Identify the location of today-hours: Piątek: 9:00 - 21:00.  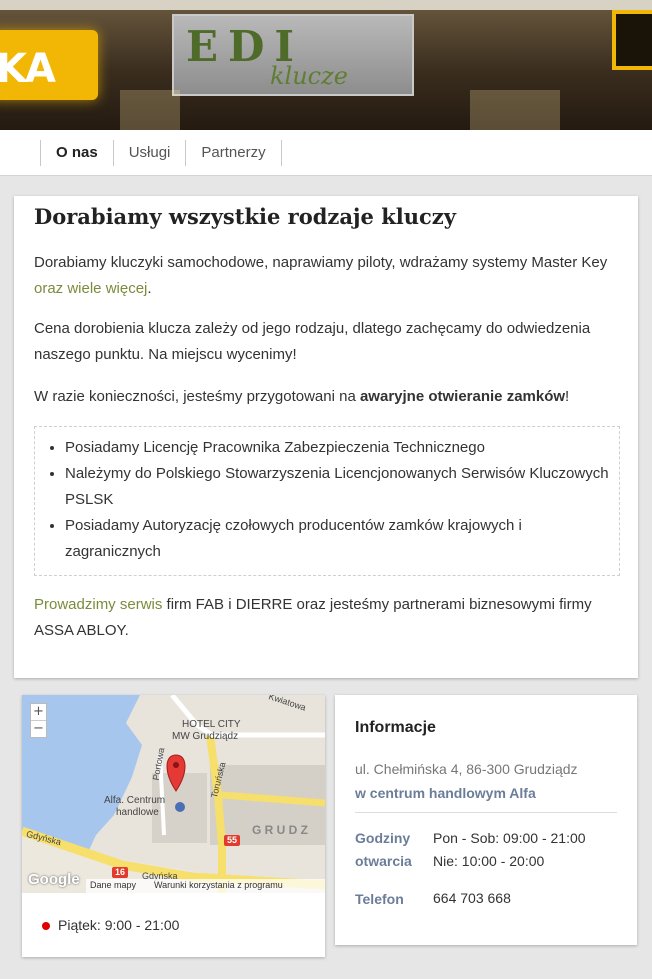
(110, 925).